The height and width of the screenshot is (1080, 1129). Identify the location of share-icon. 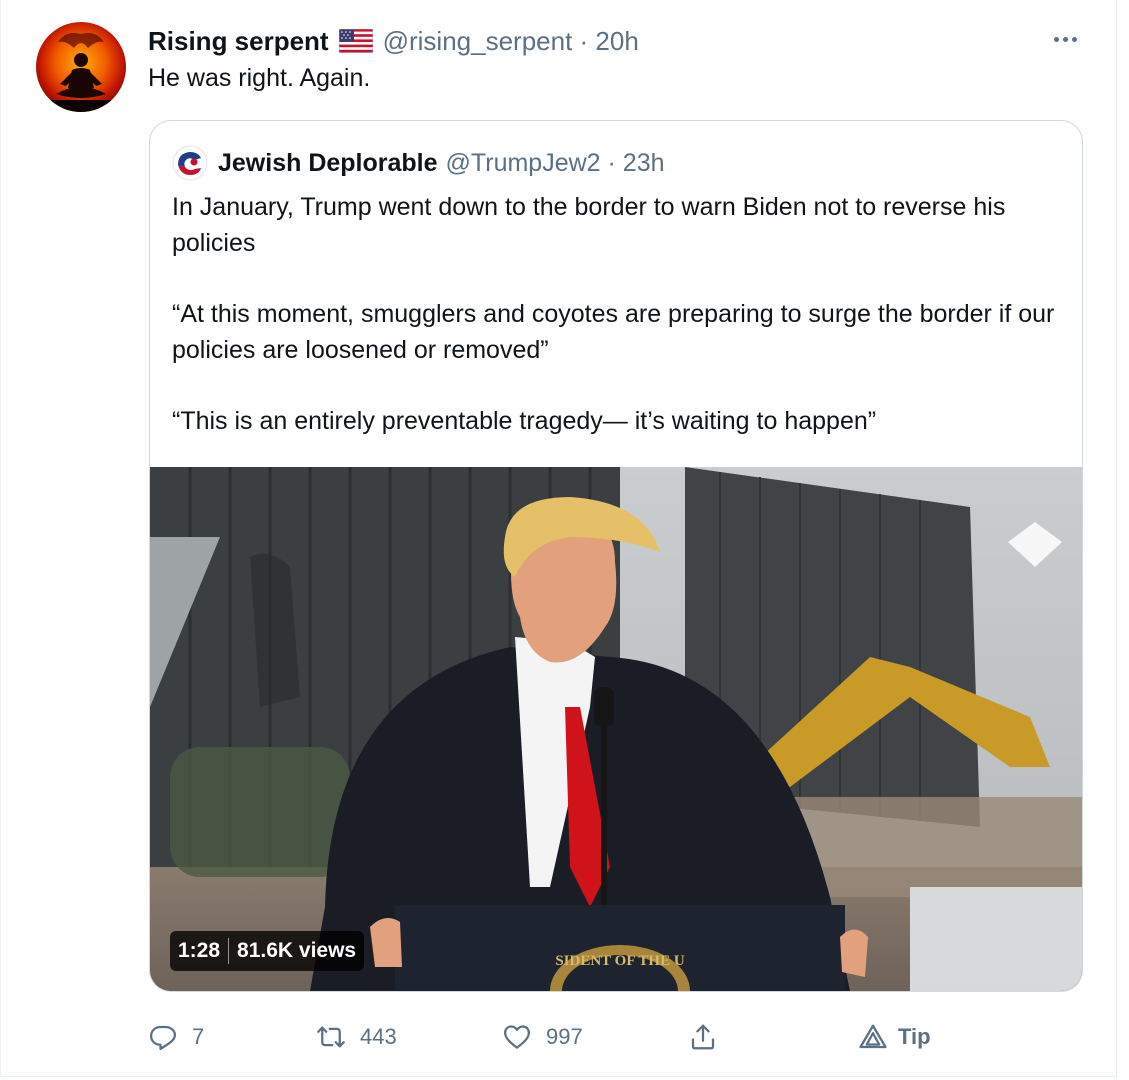
(703, 1037).